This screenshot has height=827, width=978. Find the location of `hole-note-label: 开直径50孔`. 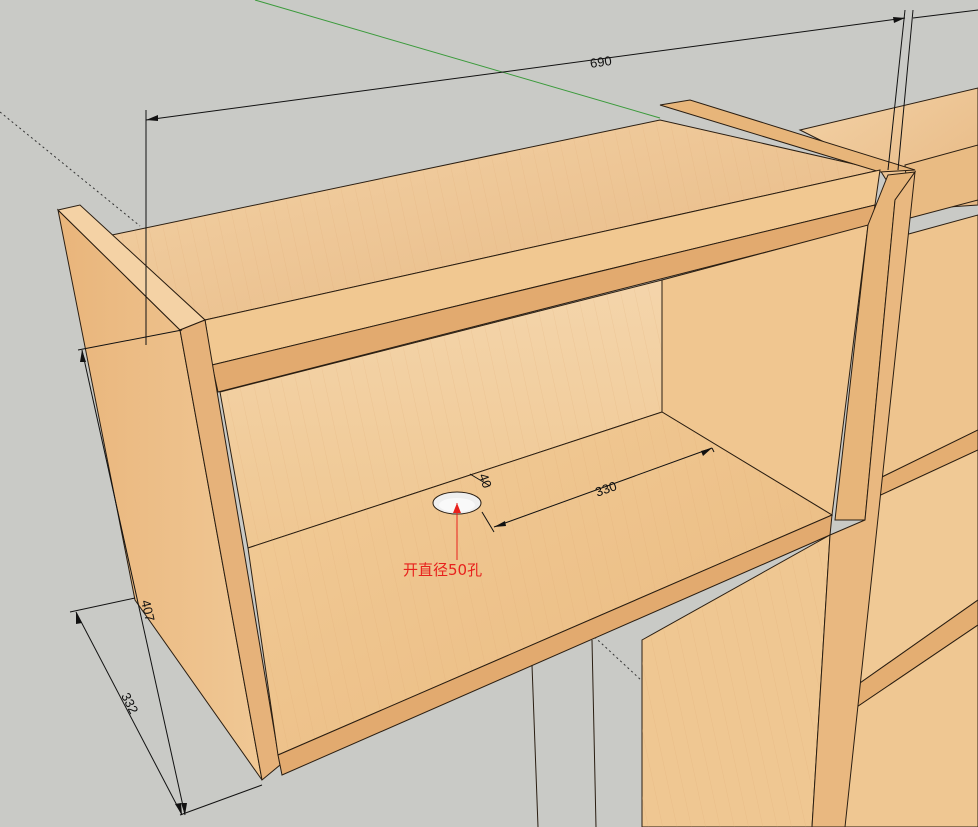

hole-note-label: 开直径50孔 is located at coordinates (442, 570).